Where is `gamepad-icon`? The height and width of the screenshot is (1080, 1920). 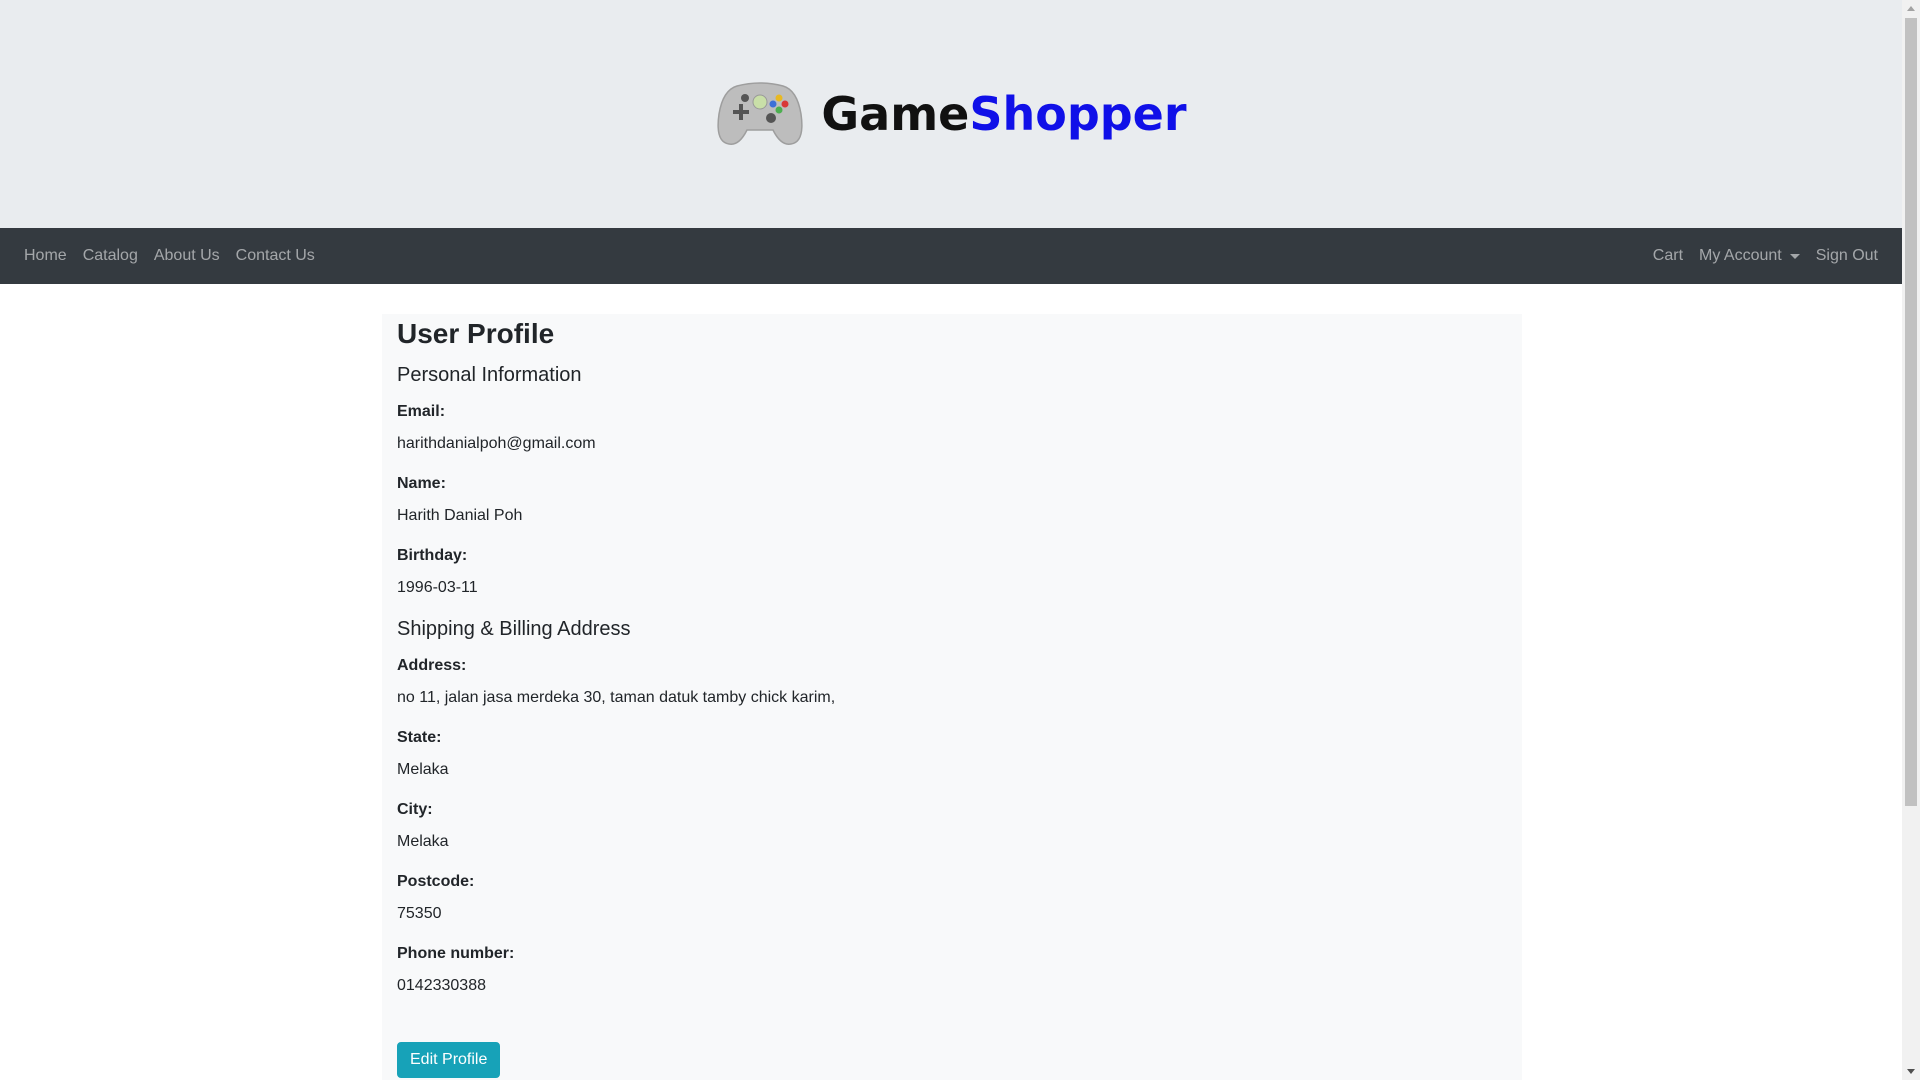
gamepad-icon is located at coordinates (760, 114).